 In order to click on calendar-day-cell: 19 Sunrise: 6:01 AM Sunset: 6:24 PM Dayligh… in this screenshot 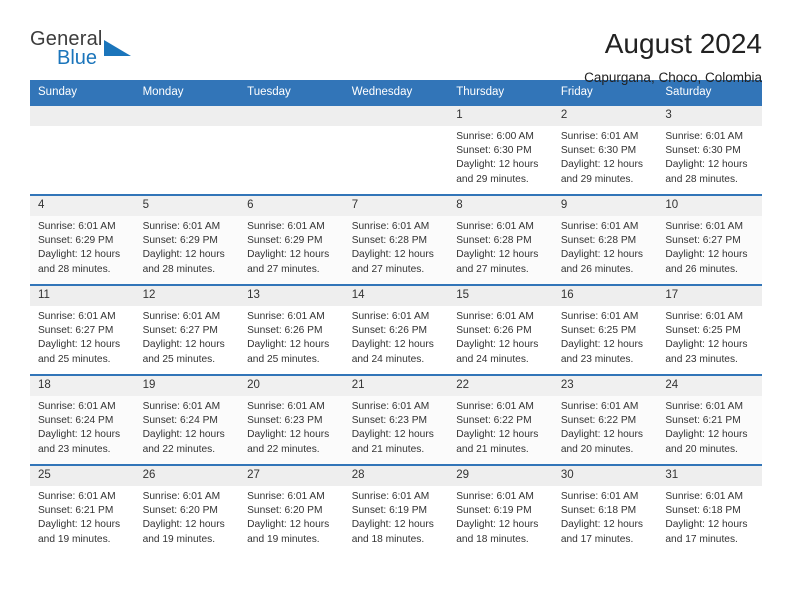, I will do `click(187, 419)`.